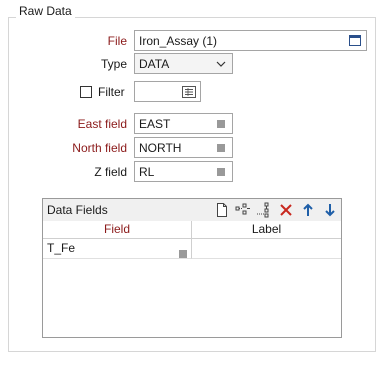 The height and width of the screenshot is (365, 388). Describe the element at coordinates (189, 91) in the screenshot. I see `filter-list-icon` at that location.